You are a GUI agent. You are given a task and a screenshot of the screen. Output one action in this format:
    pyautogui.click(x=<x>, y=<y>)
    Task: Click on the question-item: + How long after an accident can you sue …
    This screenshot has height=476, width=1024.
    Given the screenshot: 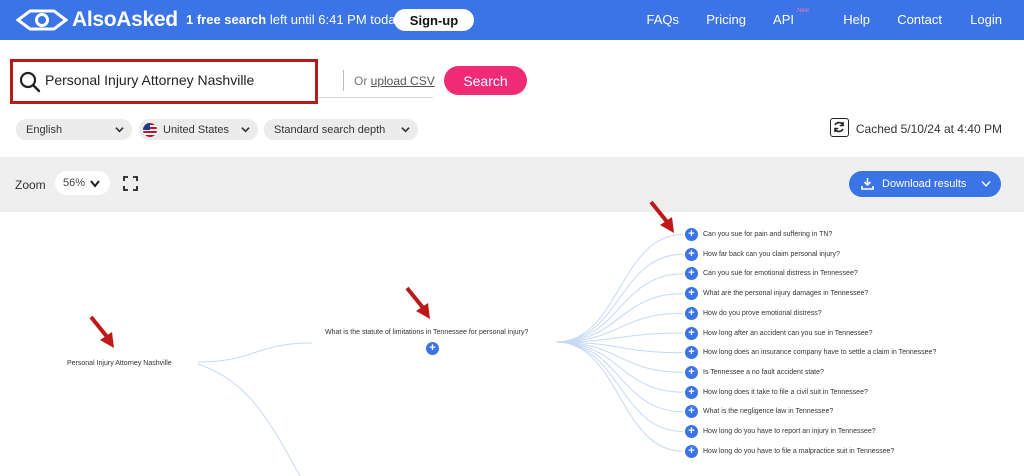 What is the action you would take?
    pyautogui.click(x=779, y=333)
    